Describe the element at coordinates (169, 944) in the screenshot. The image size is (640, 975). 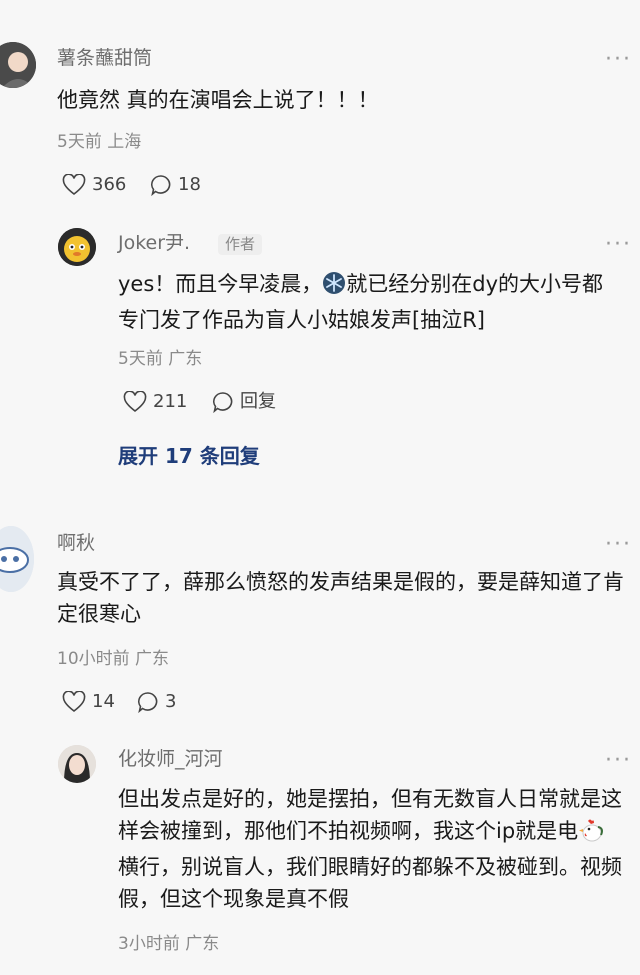
I see `reply-meta: 3小时前 广东` at that location.